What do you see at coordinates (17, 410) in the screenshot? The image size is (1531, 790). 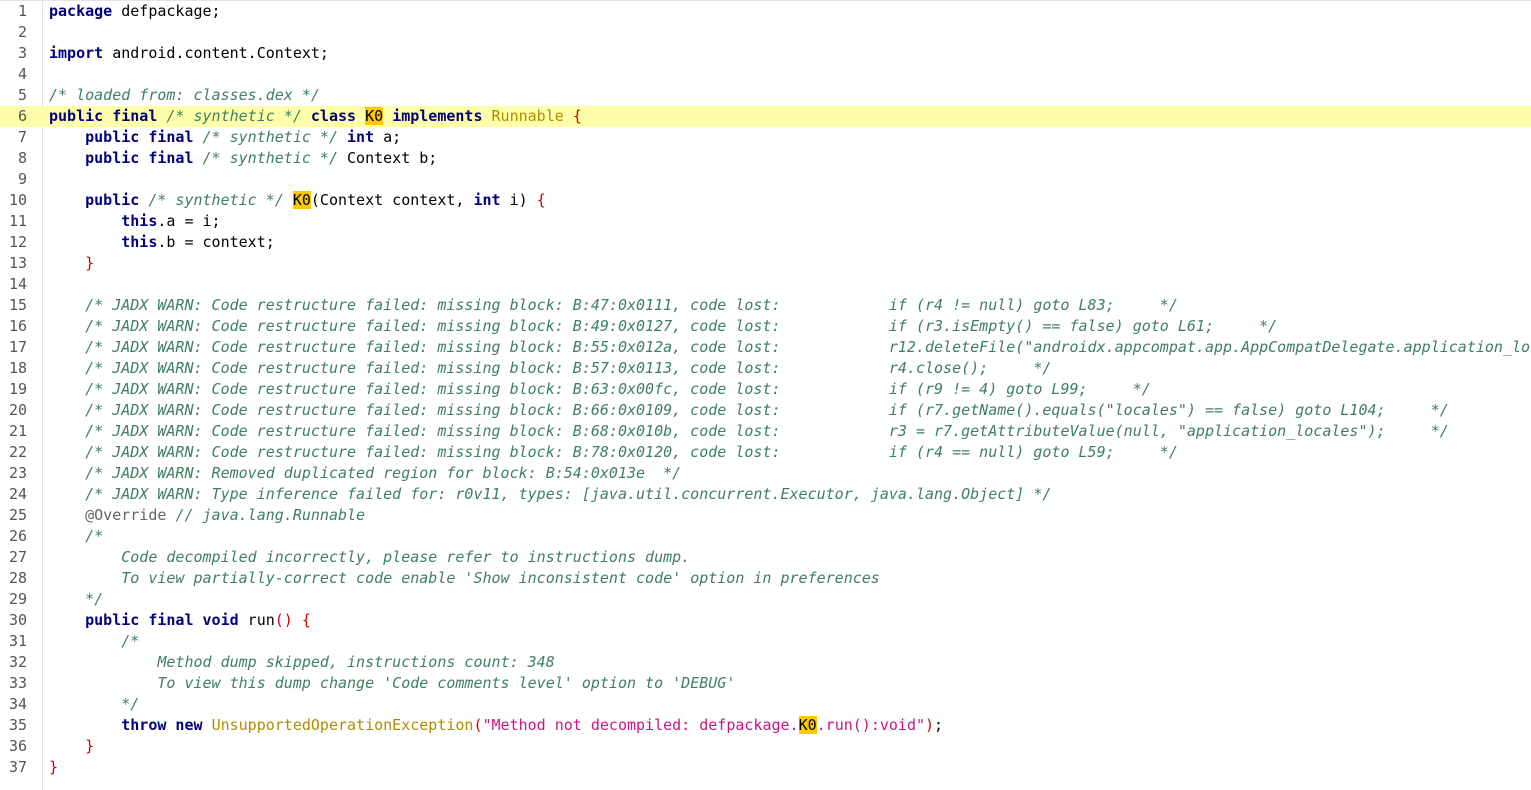 I see `line-number: 20` at bounding box center [17, 410].